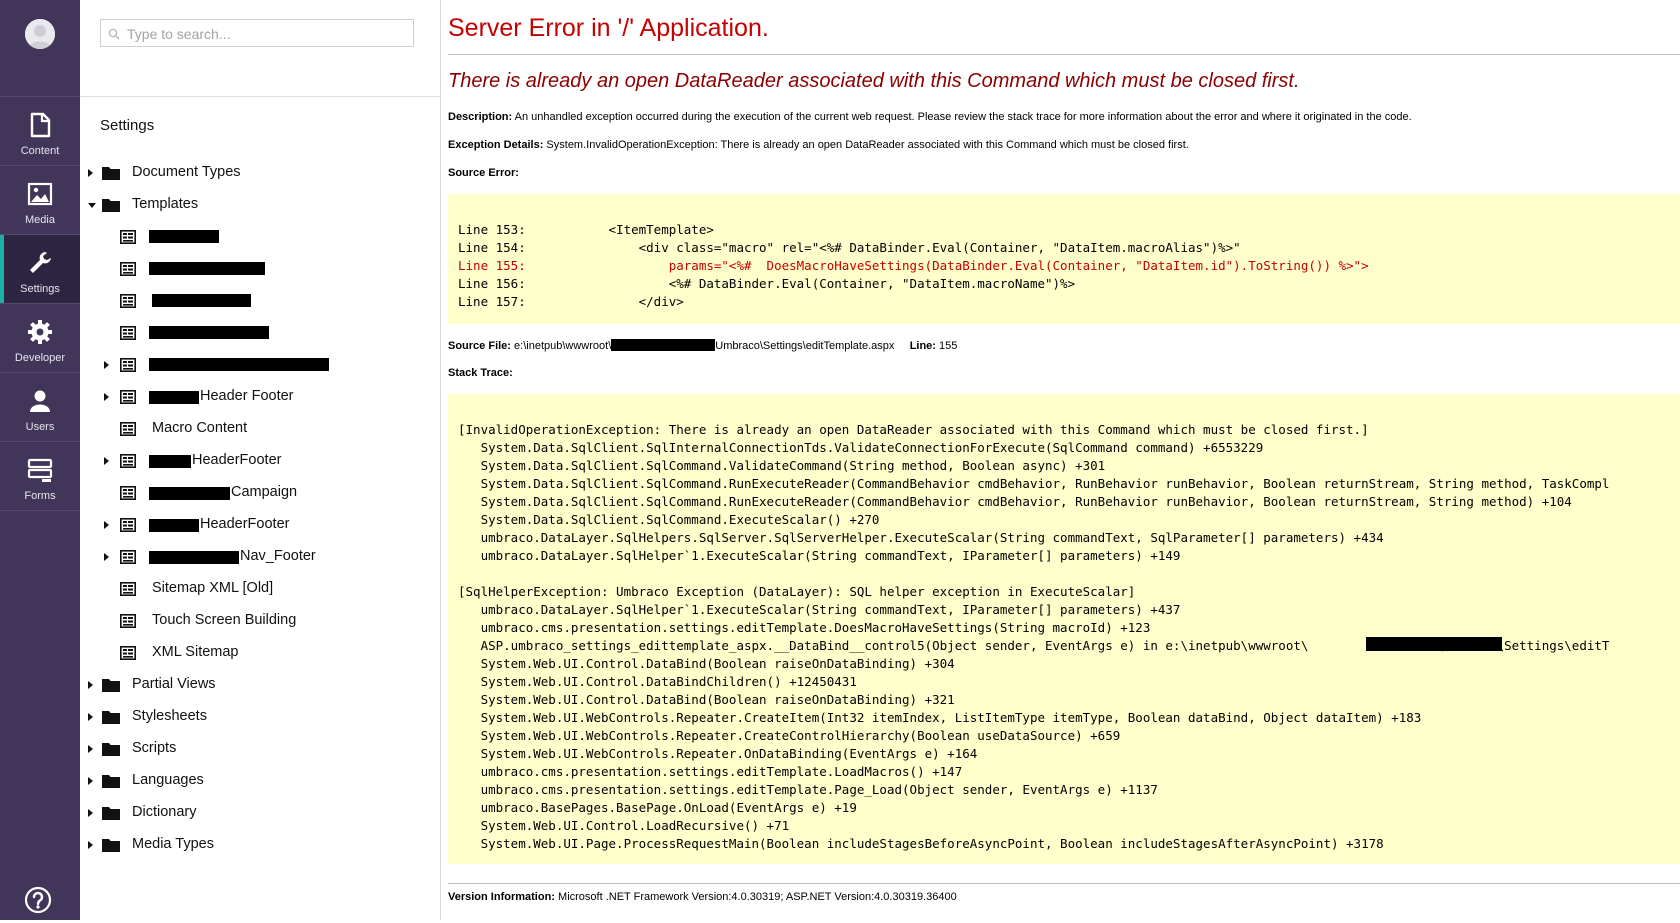  What do you see at coordinates (805, 346) in the screenshot?
I see `source-file-suffix: Umbraco\Settings\editTemplate.aspx` at bounding box center [805, 346].